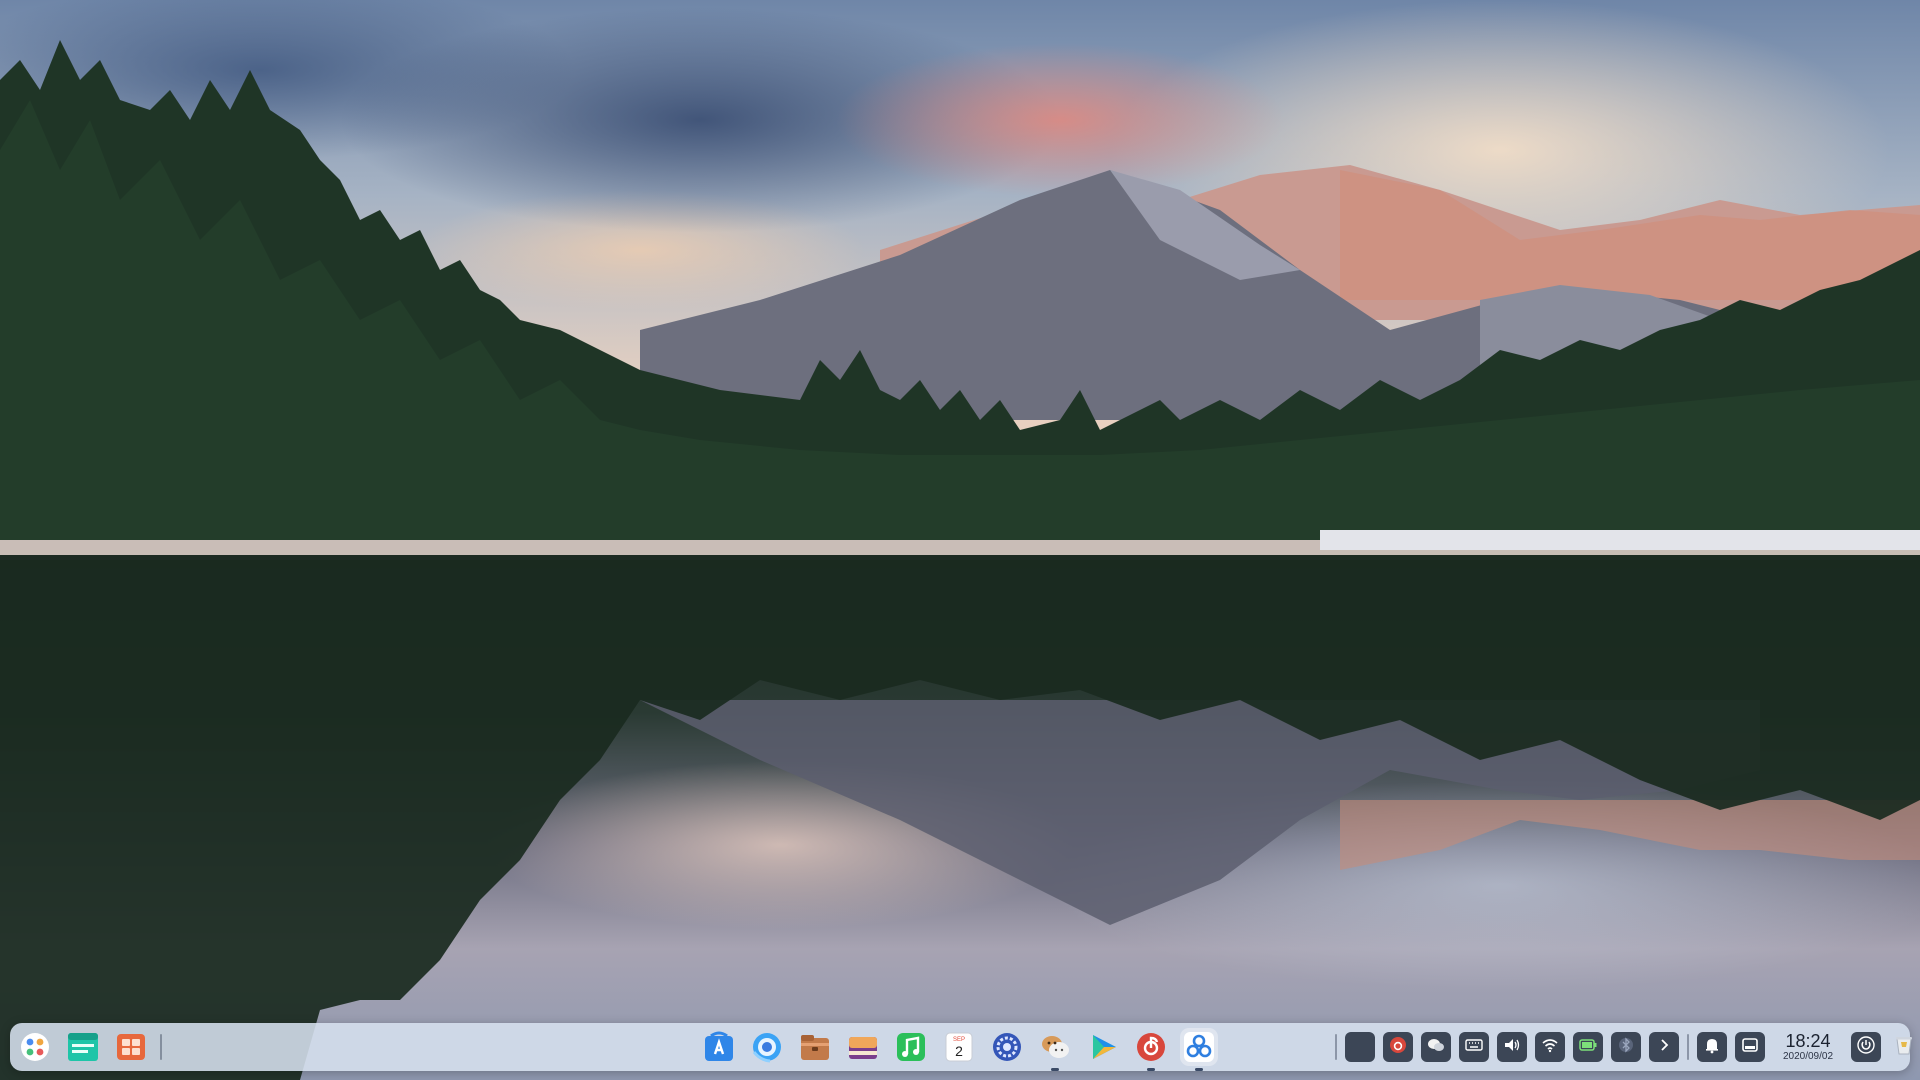 The height and width of the screenshot is (1080, 1920). I want to click on tray-wechat-icon, so click(1436, 1047).